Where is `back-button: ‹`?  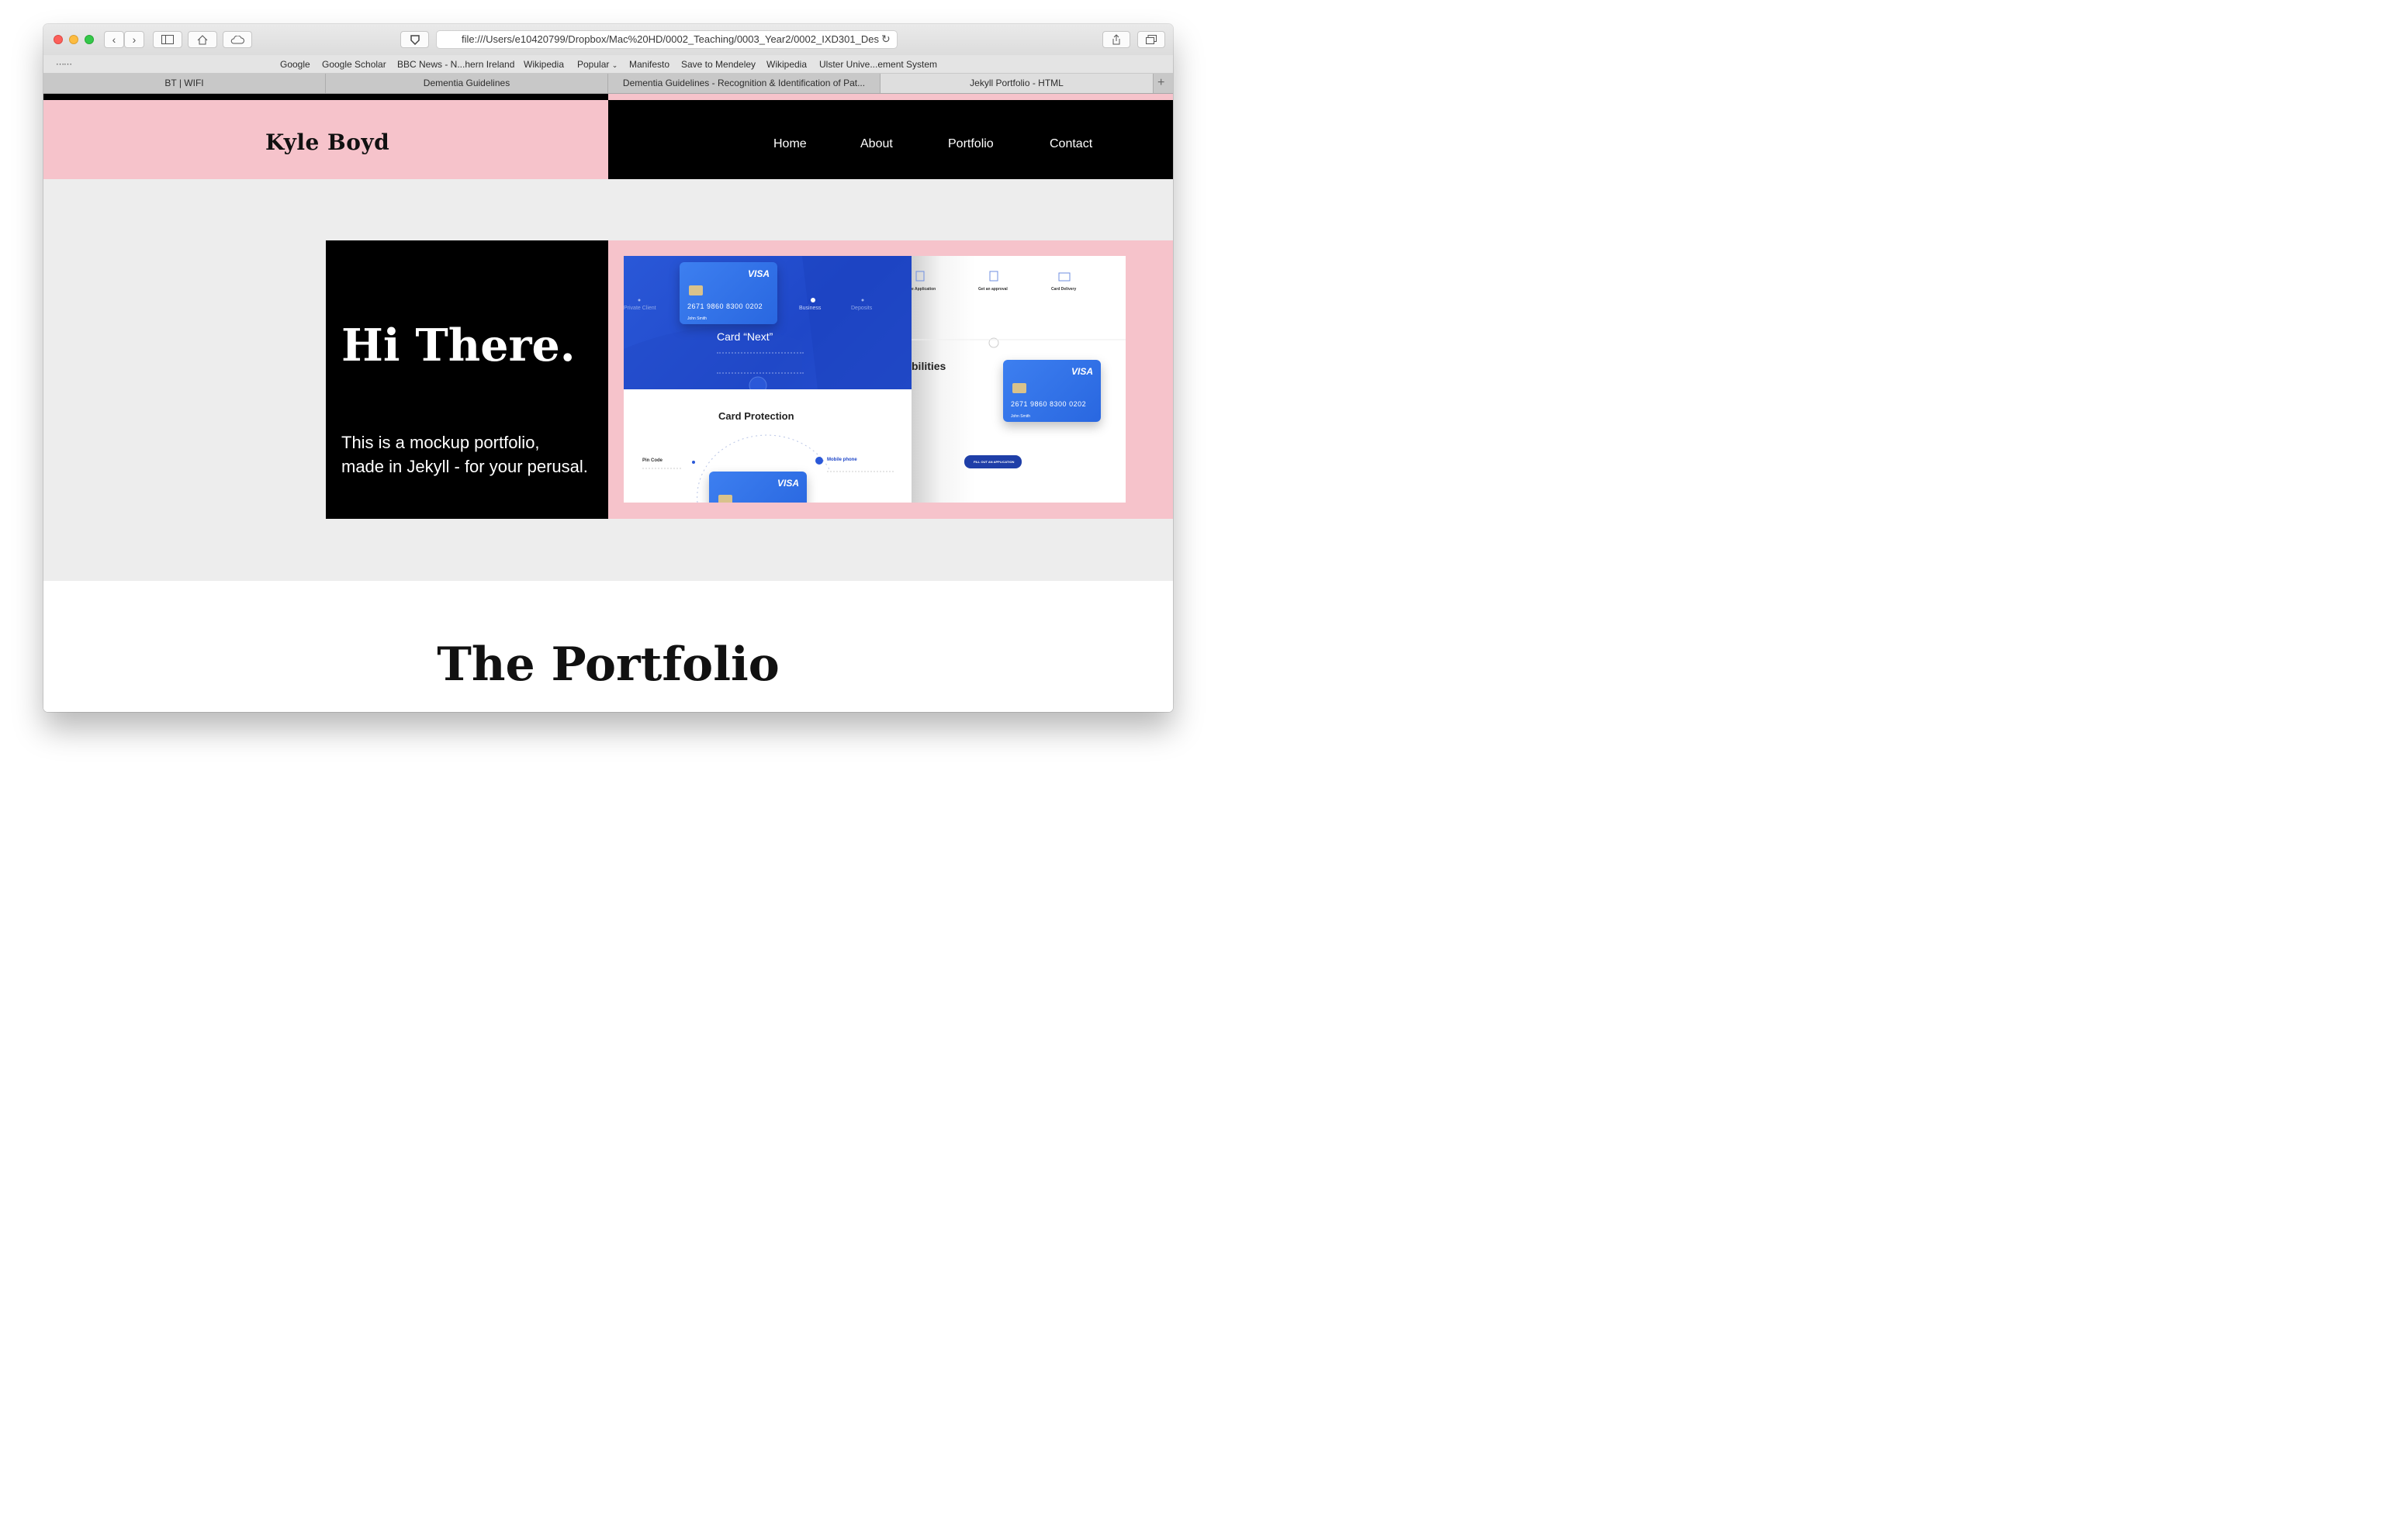
back-button: ‹ is located at coordinates (114, 39).